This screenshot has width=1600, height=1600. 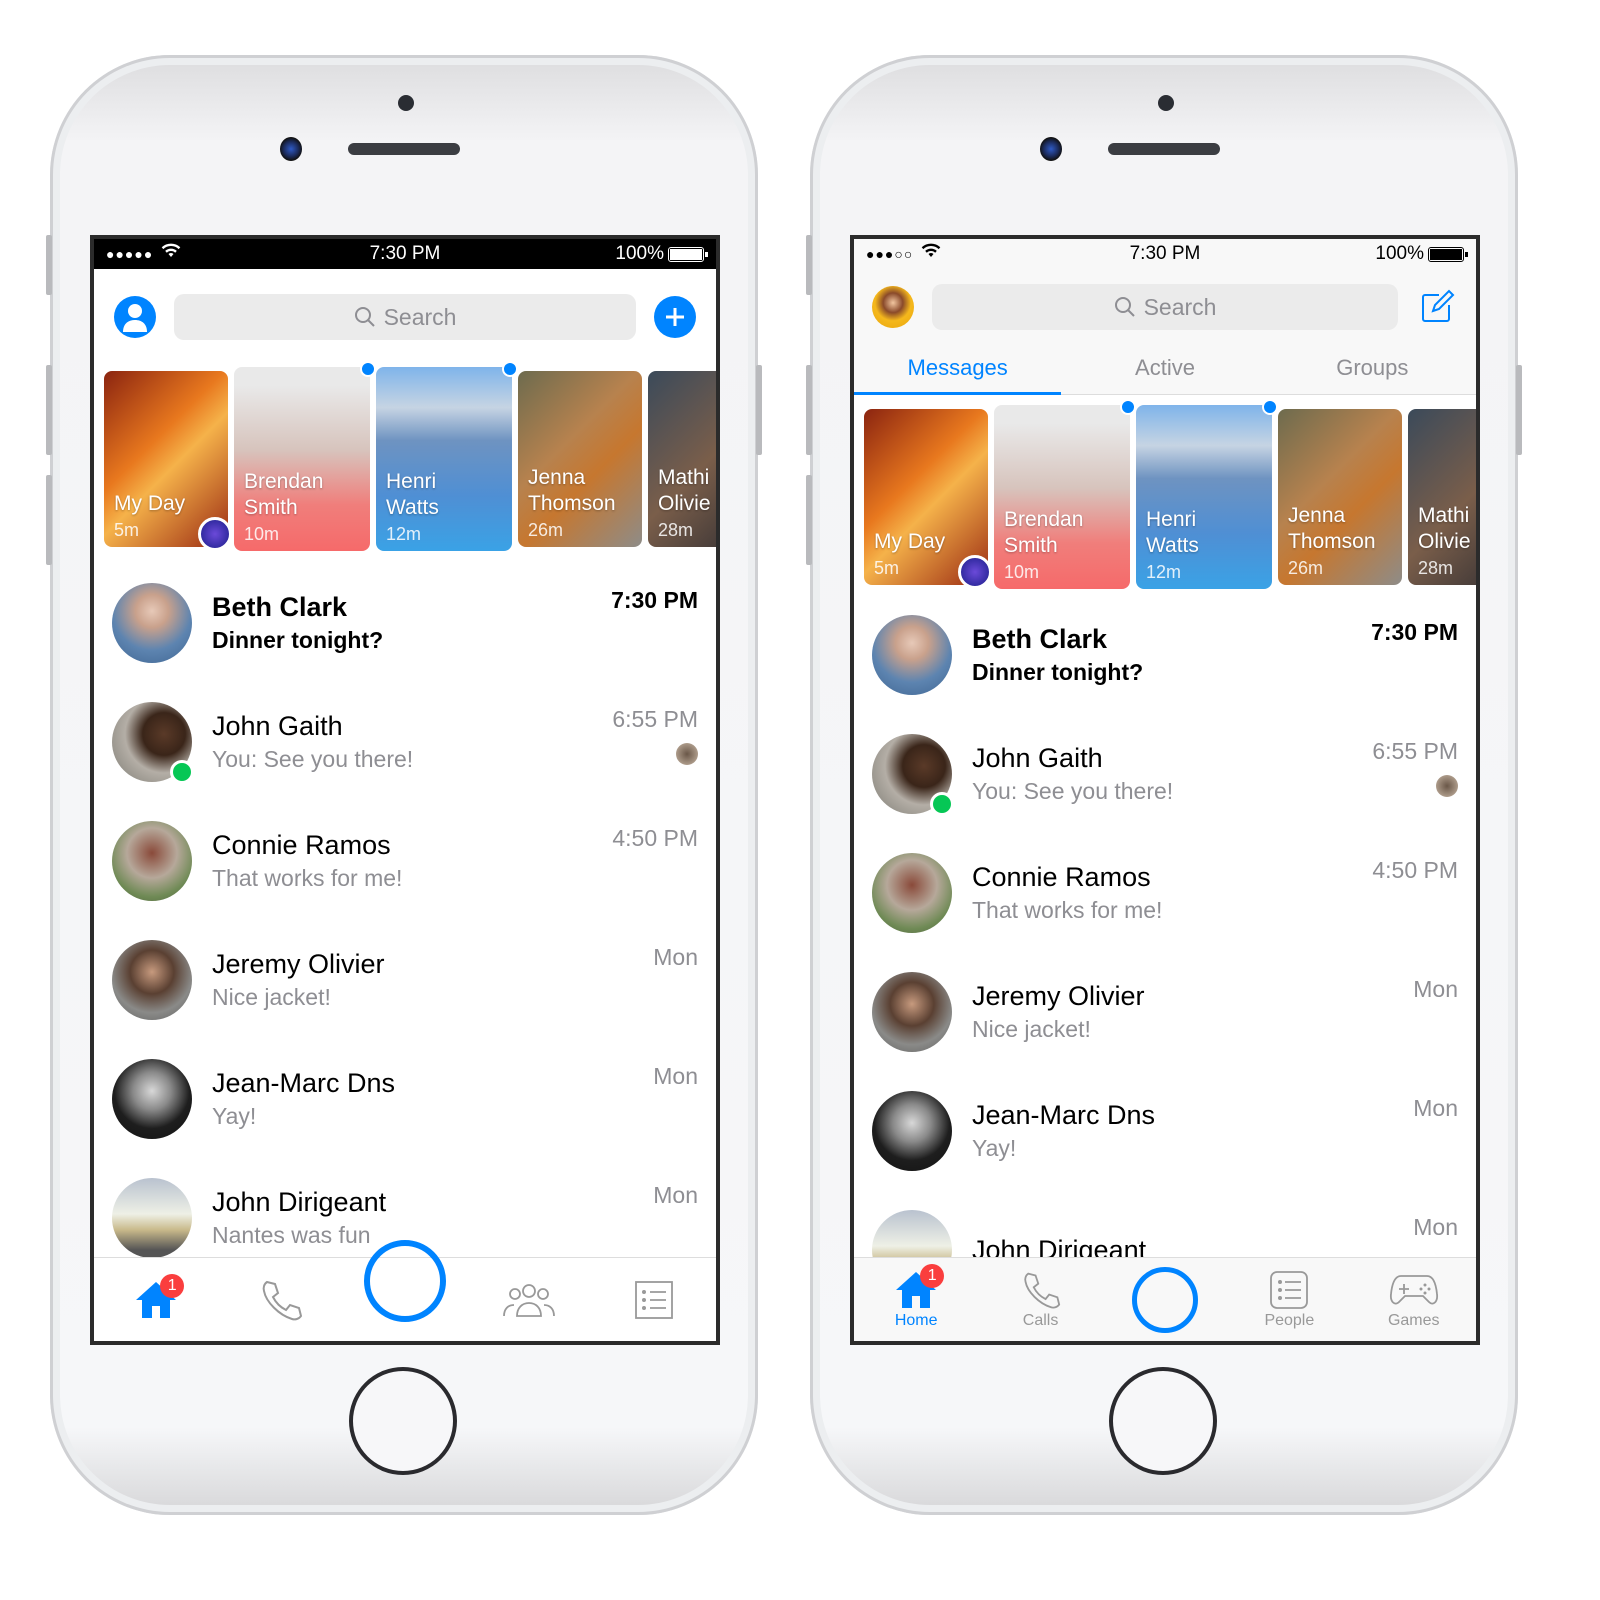 What do you see at coordinates (1041, 1290) in the screenshot?
I see `phone-icon` at bounding box center [1041, 1290].